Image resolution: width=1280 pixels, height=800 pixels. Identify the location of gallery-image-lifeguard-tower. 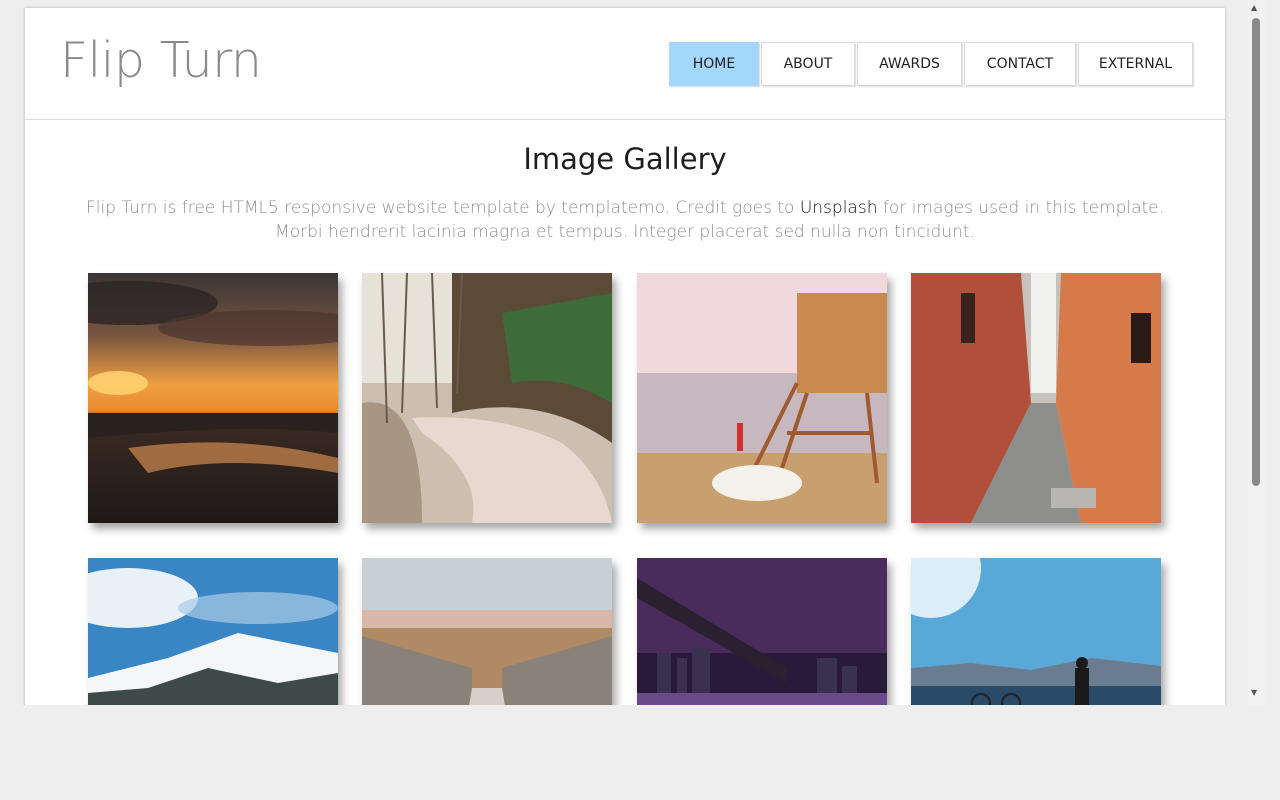
(762, 398).